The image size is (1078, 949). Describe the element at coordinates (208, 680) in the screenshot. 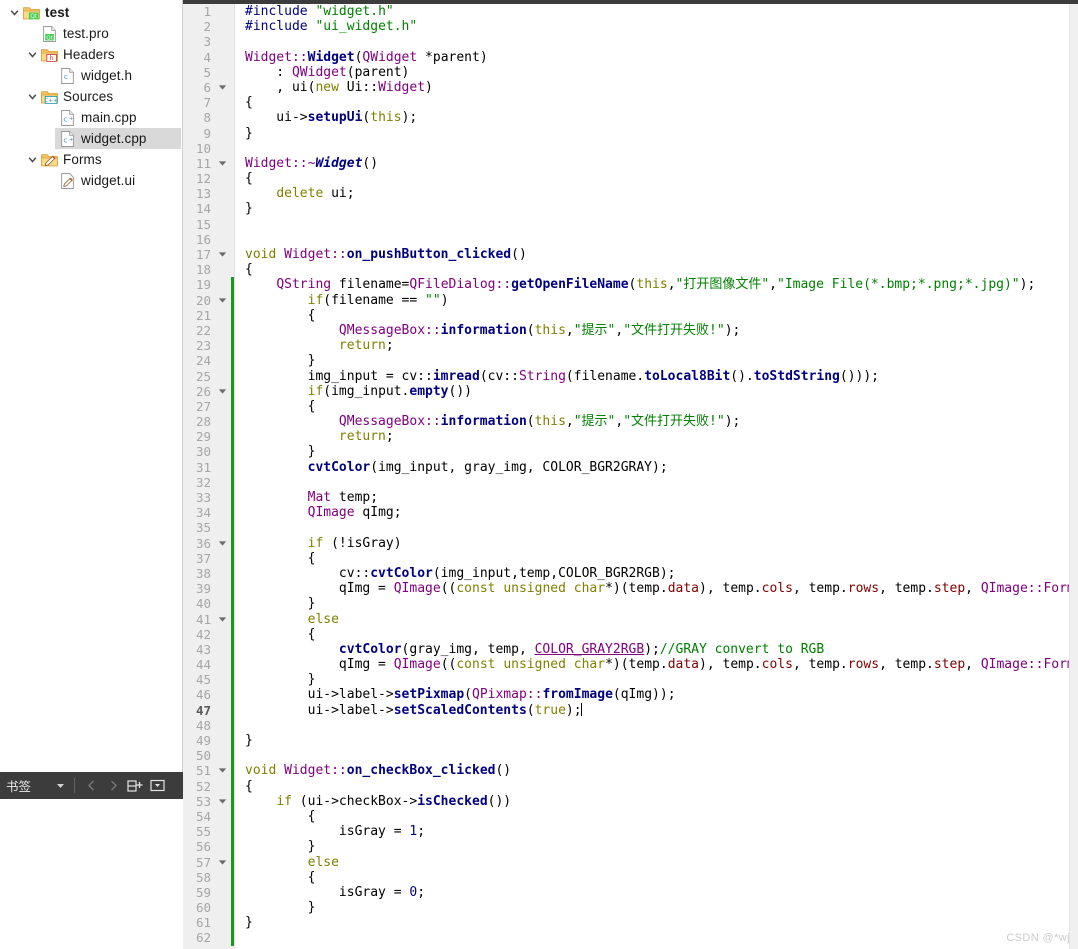

I see `gutter-row: 45` at that location.